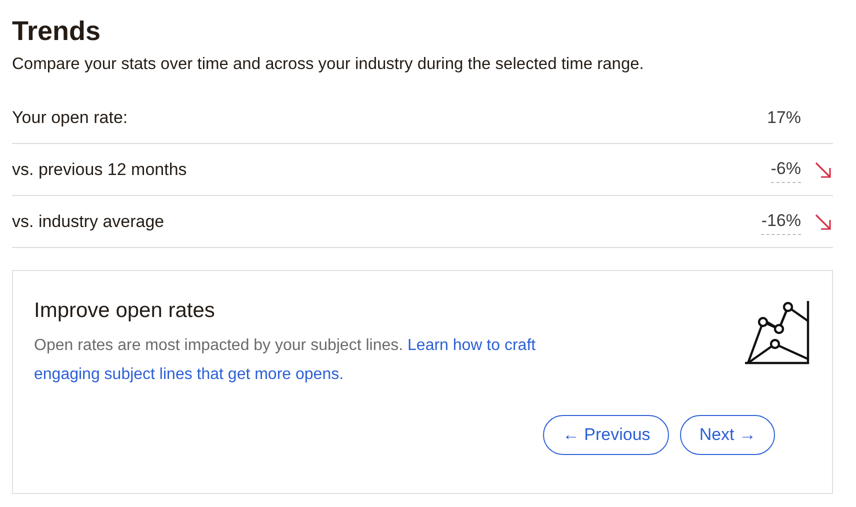 This screenshot has width=856, height=507. I want to click on nav-button: ← Previous, so click(606, 435).